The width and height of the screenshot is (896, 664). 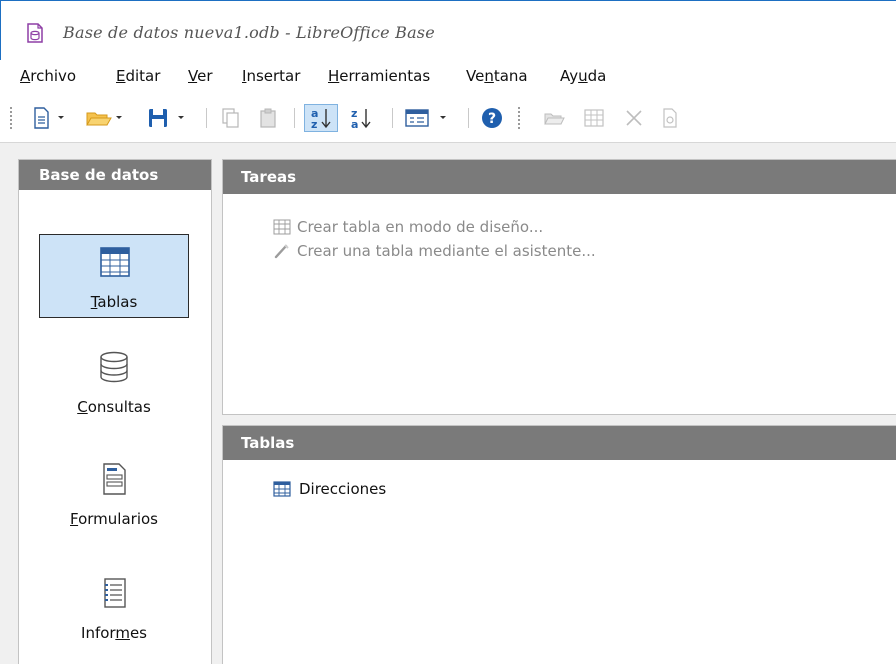 What do you see at coordinates (282, 227) in the screenshot?
I see `table-design-icon` at bounding box center [282, 227].